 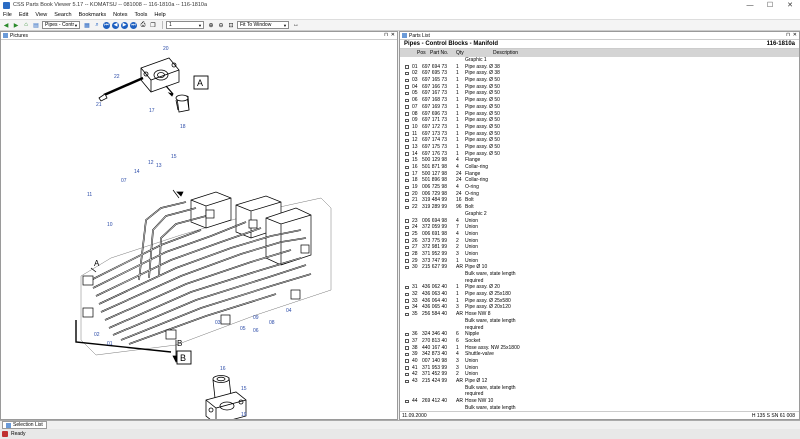 I want to click on menu-view: View, so click(x=41, y=15).